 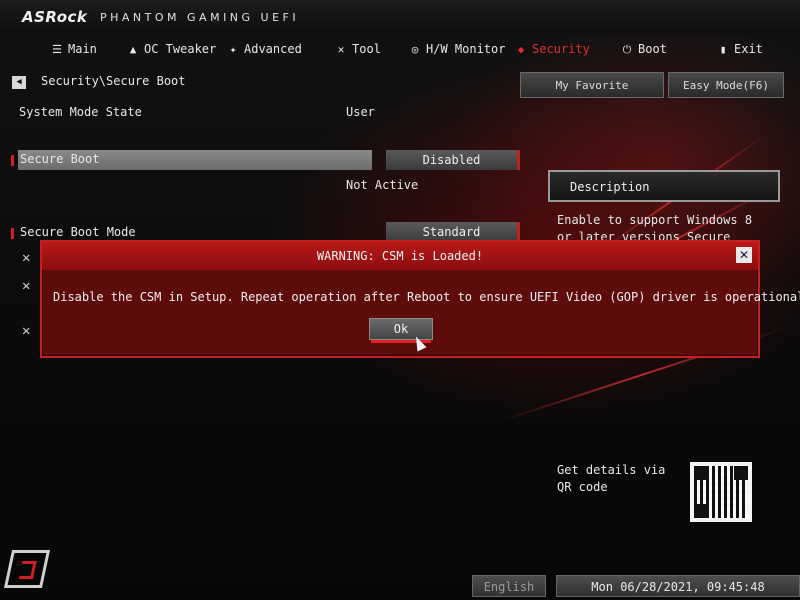 What do you see at coordinates (652, 49) in the screenshot?
I see `tab-label: Boot` at bounding box center [652, 49].